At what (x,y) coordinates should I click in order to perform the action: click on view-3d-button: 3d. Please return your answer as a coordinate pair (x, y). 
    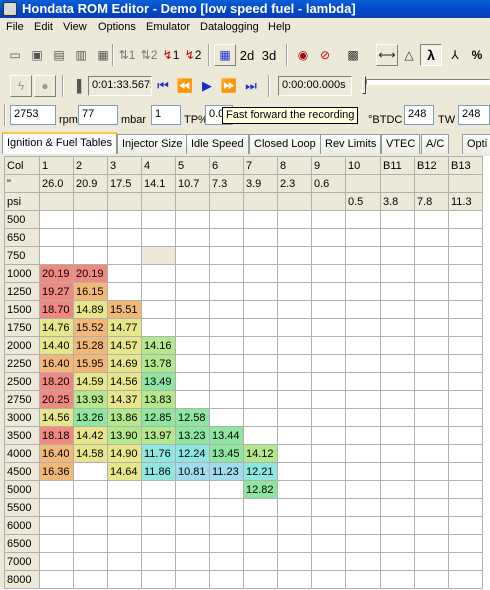
    Looking at the image, I should click on (269, 55).